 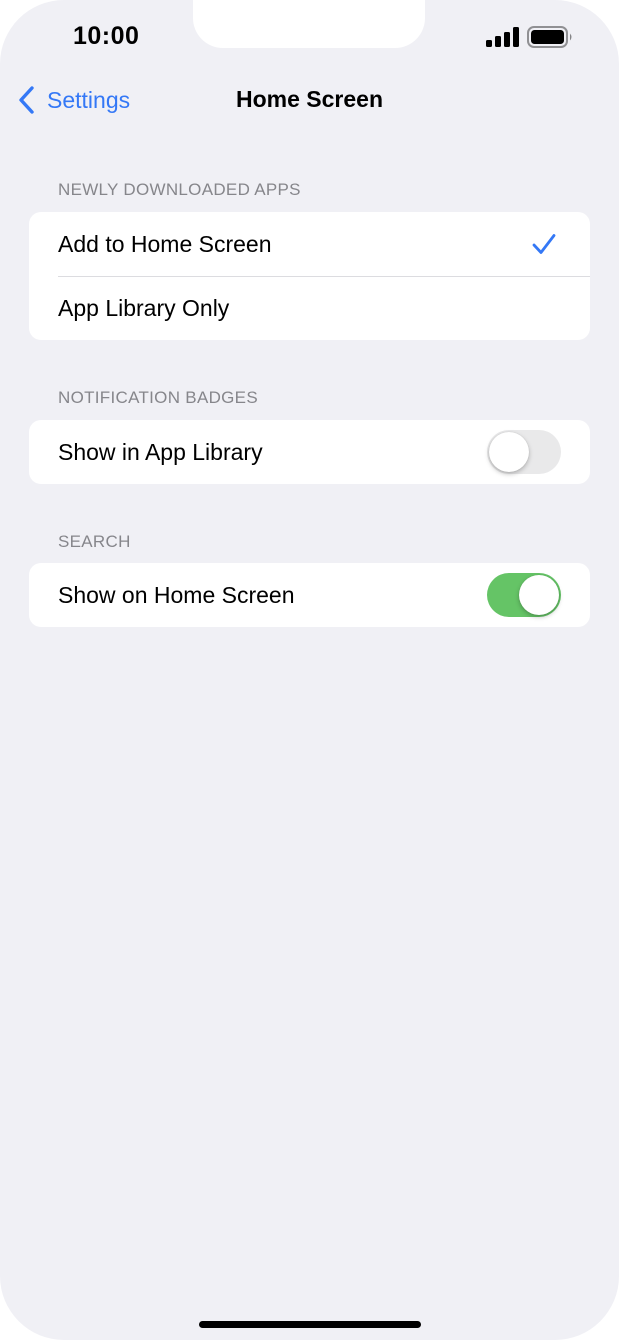 What do you see at coordinates (94, 541) in the screenshot?
I see `section-header-search: SEARCH` at bounding box center [94, 541].